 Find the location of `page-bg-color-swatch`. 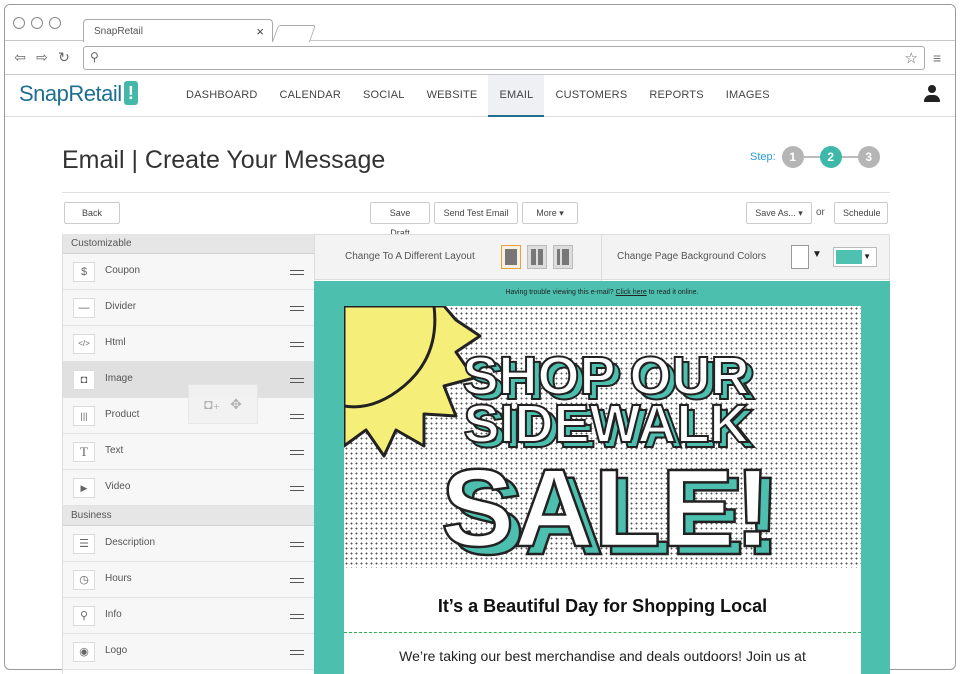

page-bg-color-swatch is located at coordinates (800, 257).